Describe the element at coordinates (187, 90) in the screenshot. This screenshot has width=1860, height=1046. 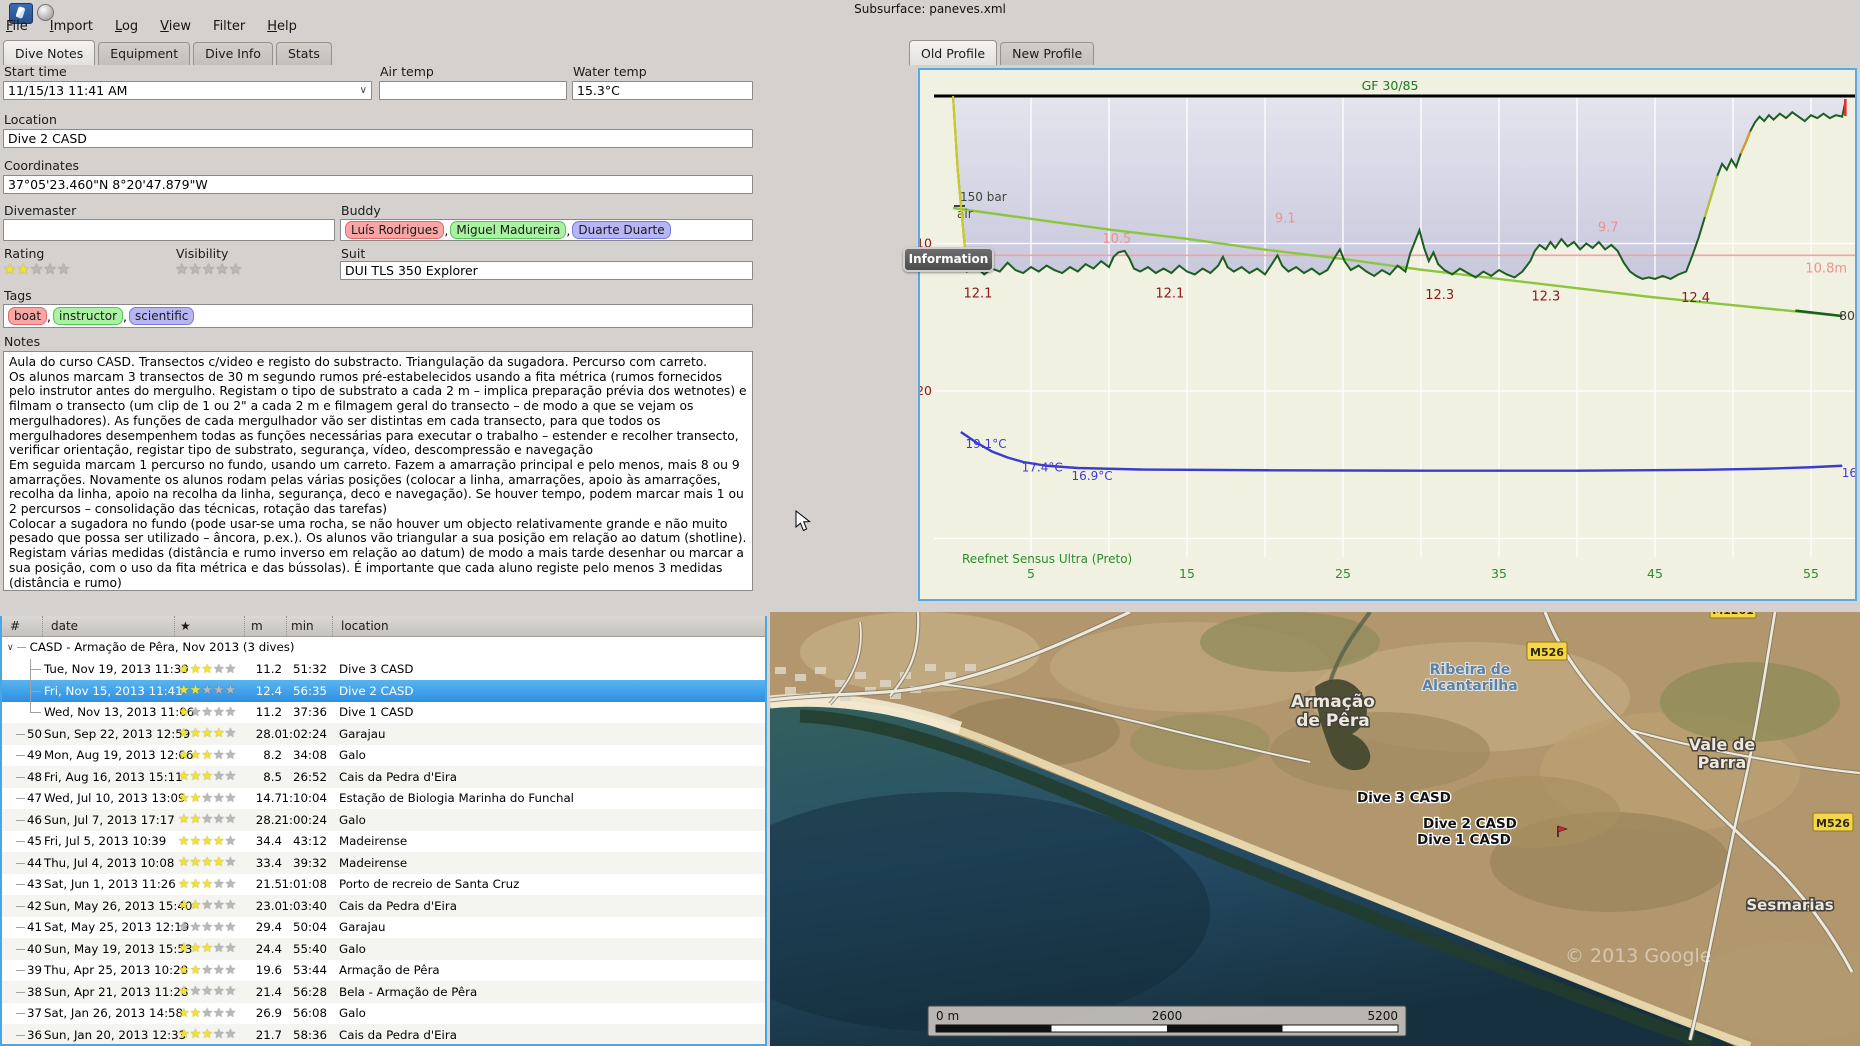
I see `start-time-combobox: 11/15/13 11:41 AM ∨` at that location.